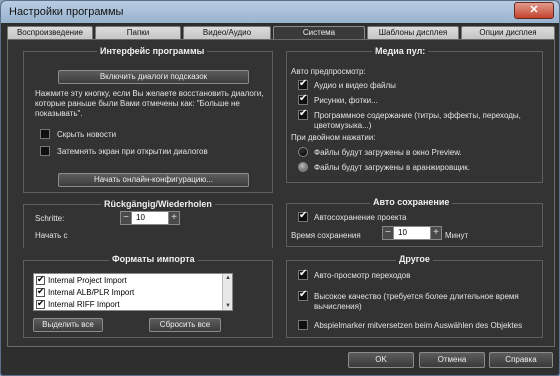  What do you see at coordinates (227, 32) in the screenshot?
I see `tab-video-audio: Видео/Аудио` at bounding box center [227, 32].